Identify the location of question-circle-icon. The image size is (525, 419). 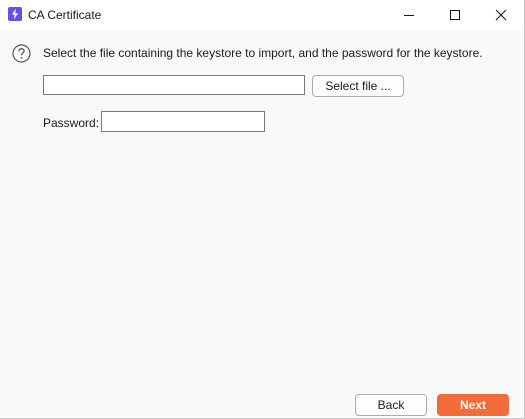
(21, 53).